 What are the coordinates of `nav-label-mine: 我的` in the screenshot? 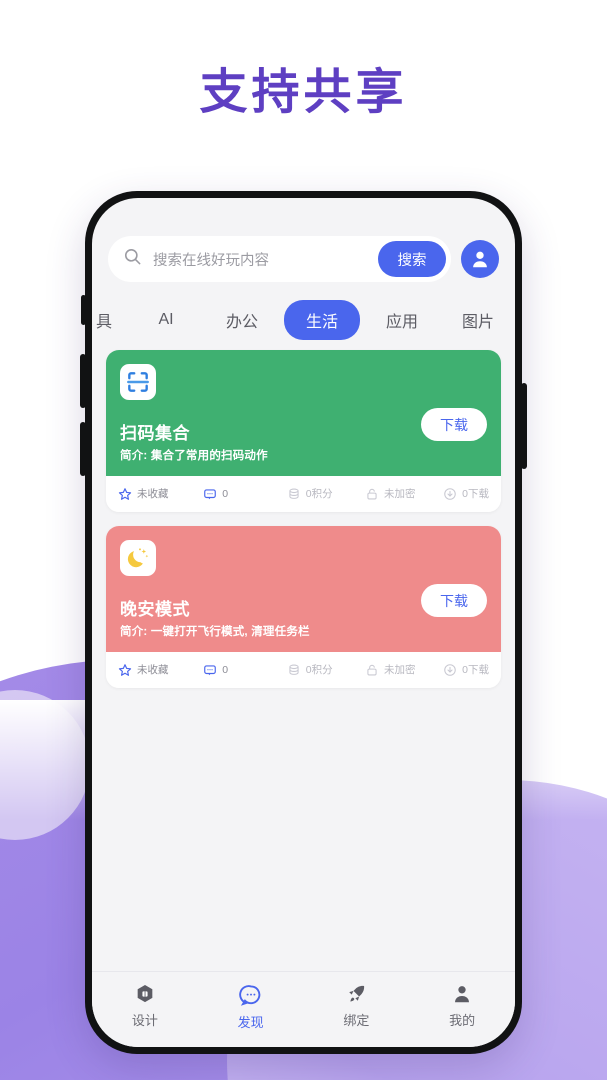 It's located at (462, 1020).